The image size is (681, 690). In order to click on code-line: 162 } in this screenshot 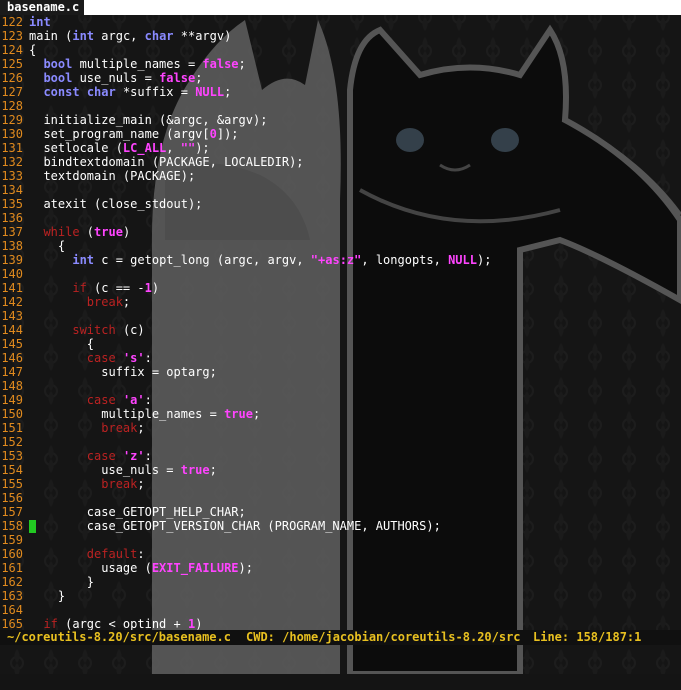, I will do `click(340, 582)`.